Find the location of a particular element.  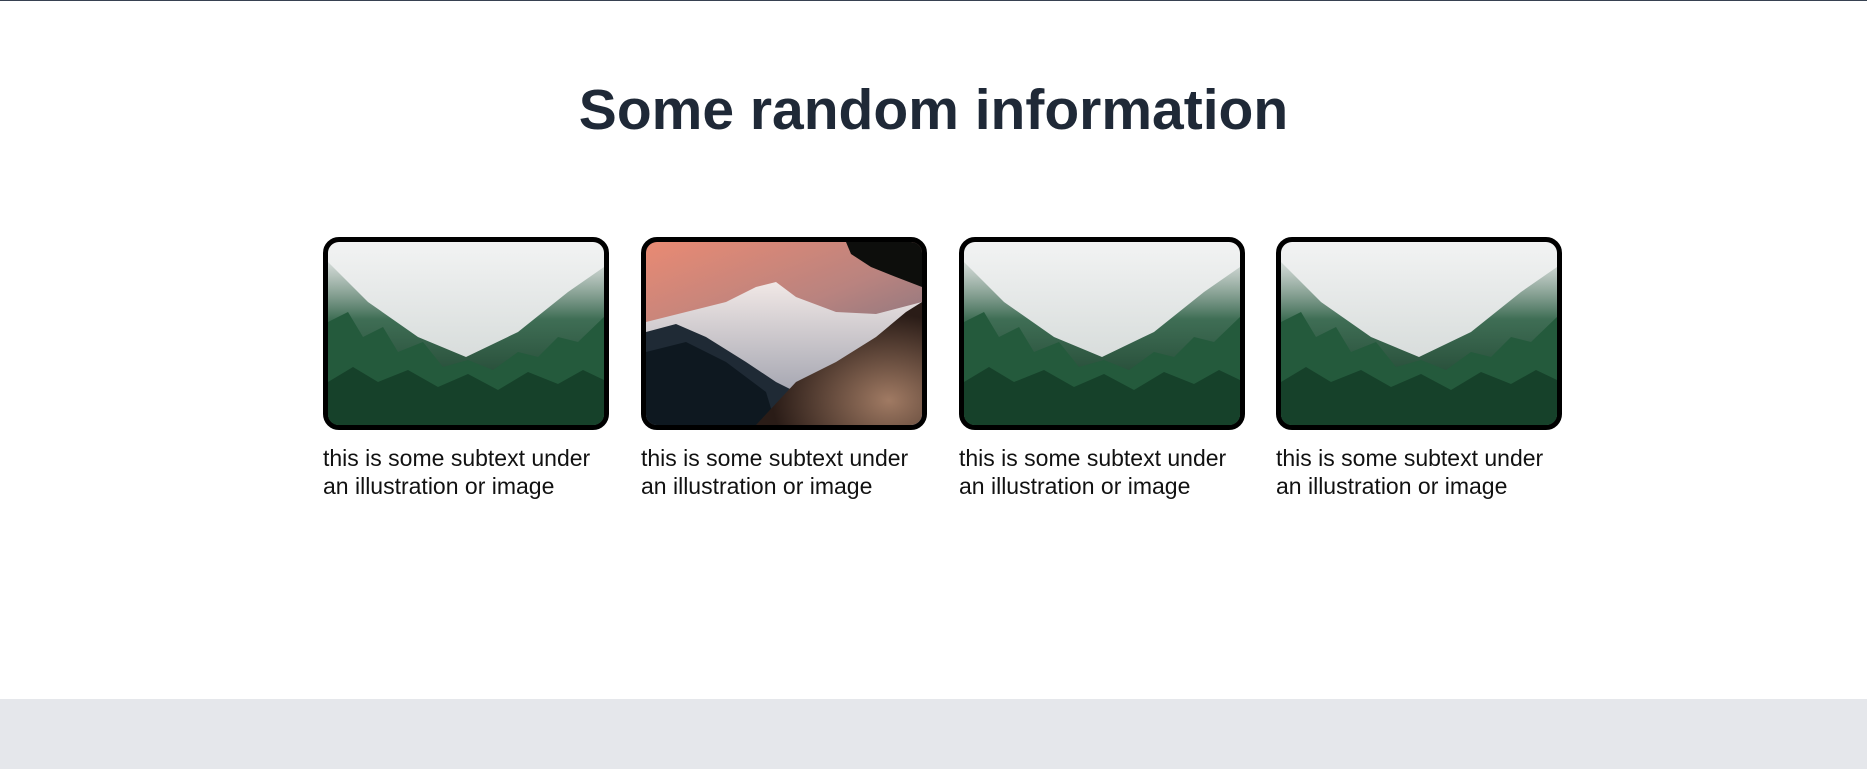

footer-band is located at coordinates (933, 734).